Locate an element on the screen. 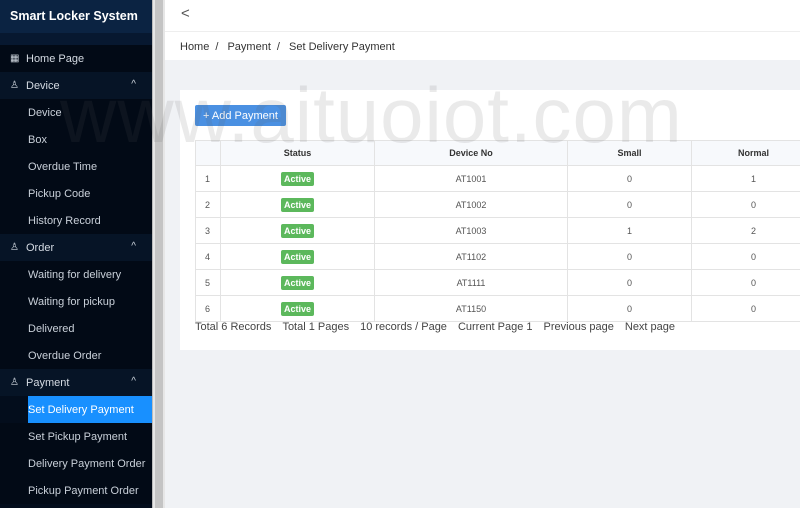 This screenshot has height=508, width=800. sidebar-item-delivered: Delivered is located at coordinates (76, 328).